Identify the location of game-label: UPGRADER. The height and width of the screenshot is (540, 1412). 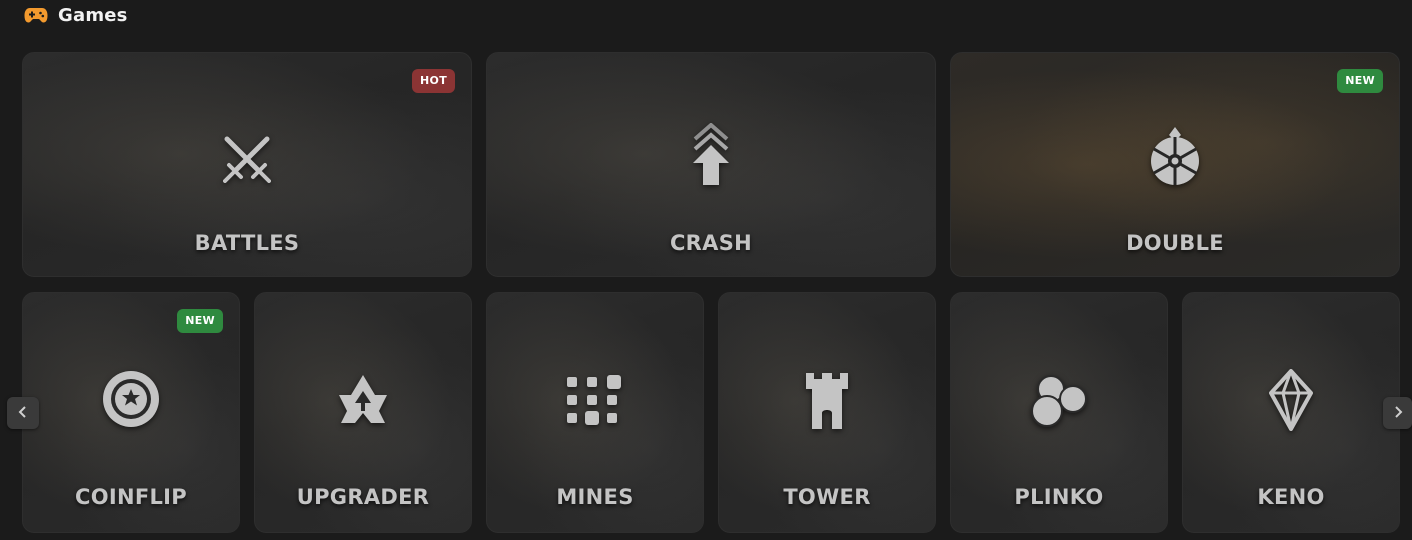
(363, 497).